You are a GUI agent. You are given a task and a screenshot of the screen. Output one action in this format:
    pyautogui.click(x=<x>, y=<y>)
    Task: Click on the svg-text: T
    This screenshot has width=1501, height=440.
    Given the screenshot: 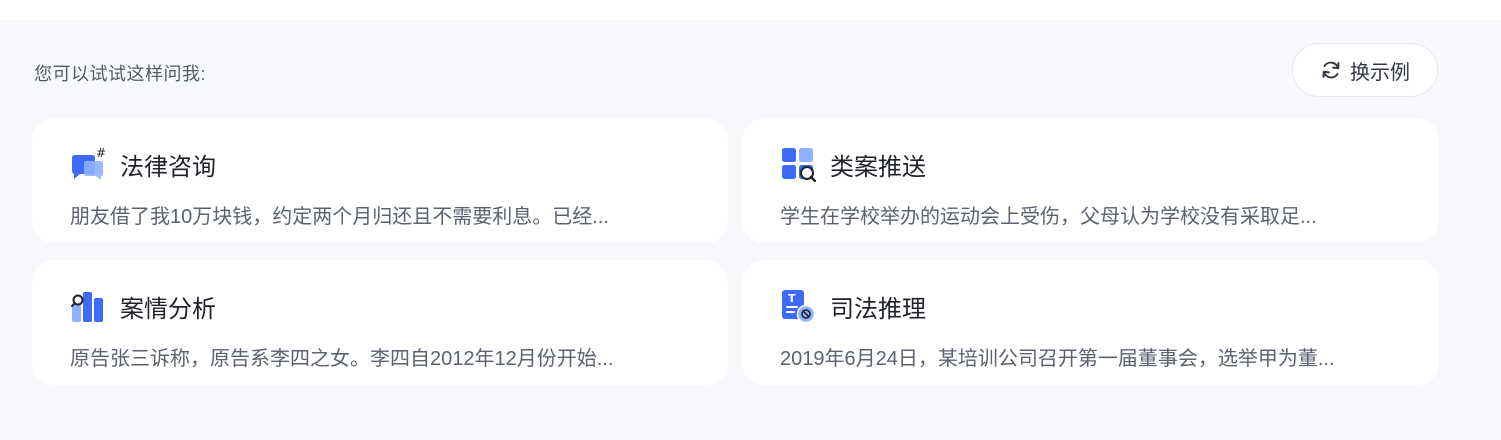 What is the action you would take?
    pyautogui.click(x=792, y=298)
    